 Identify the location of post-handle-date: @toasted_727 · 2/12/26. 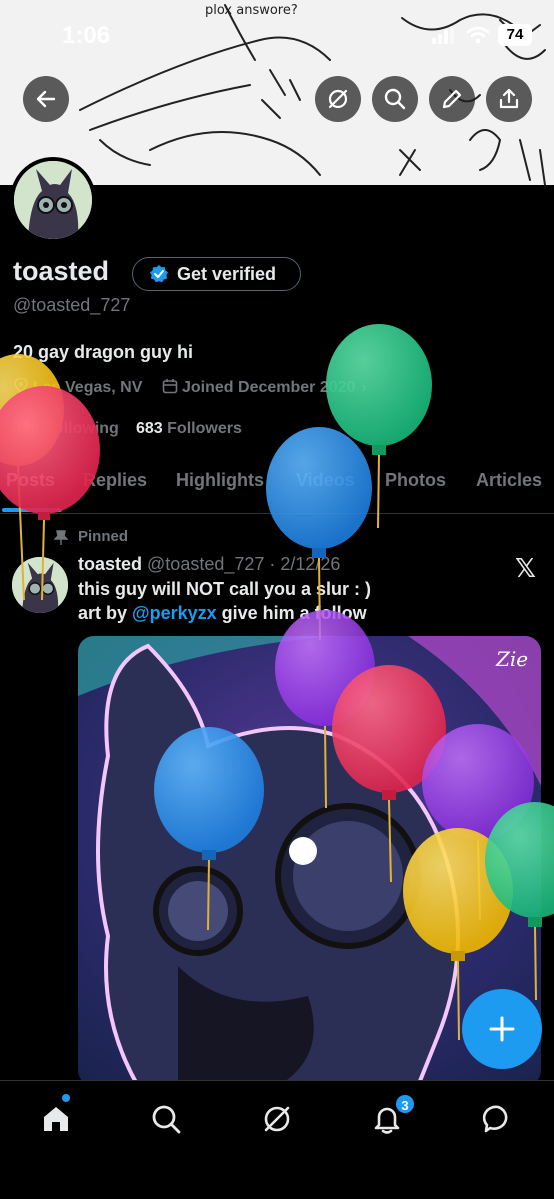
(244, 564).